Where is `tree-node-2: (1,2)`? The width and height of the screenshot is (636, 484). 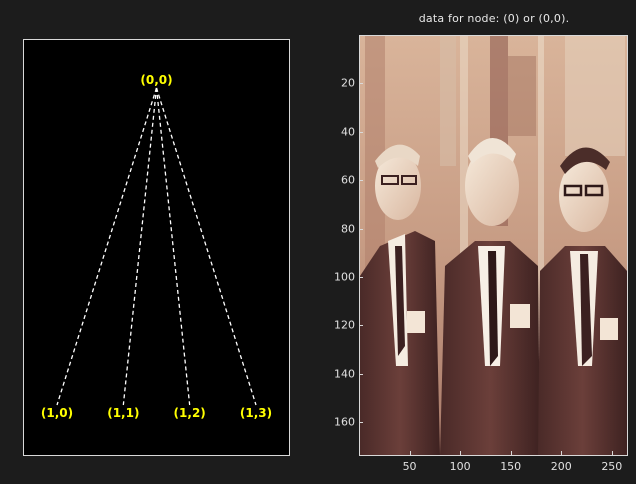 tree-node-2: (1,2) is located at coordinates (190, 413).